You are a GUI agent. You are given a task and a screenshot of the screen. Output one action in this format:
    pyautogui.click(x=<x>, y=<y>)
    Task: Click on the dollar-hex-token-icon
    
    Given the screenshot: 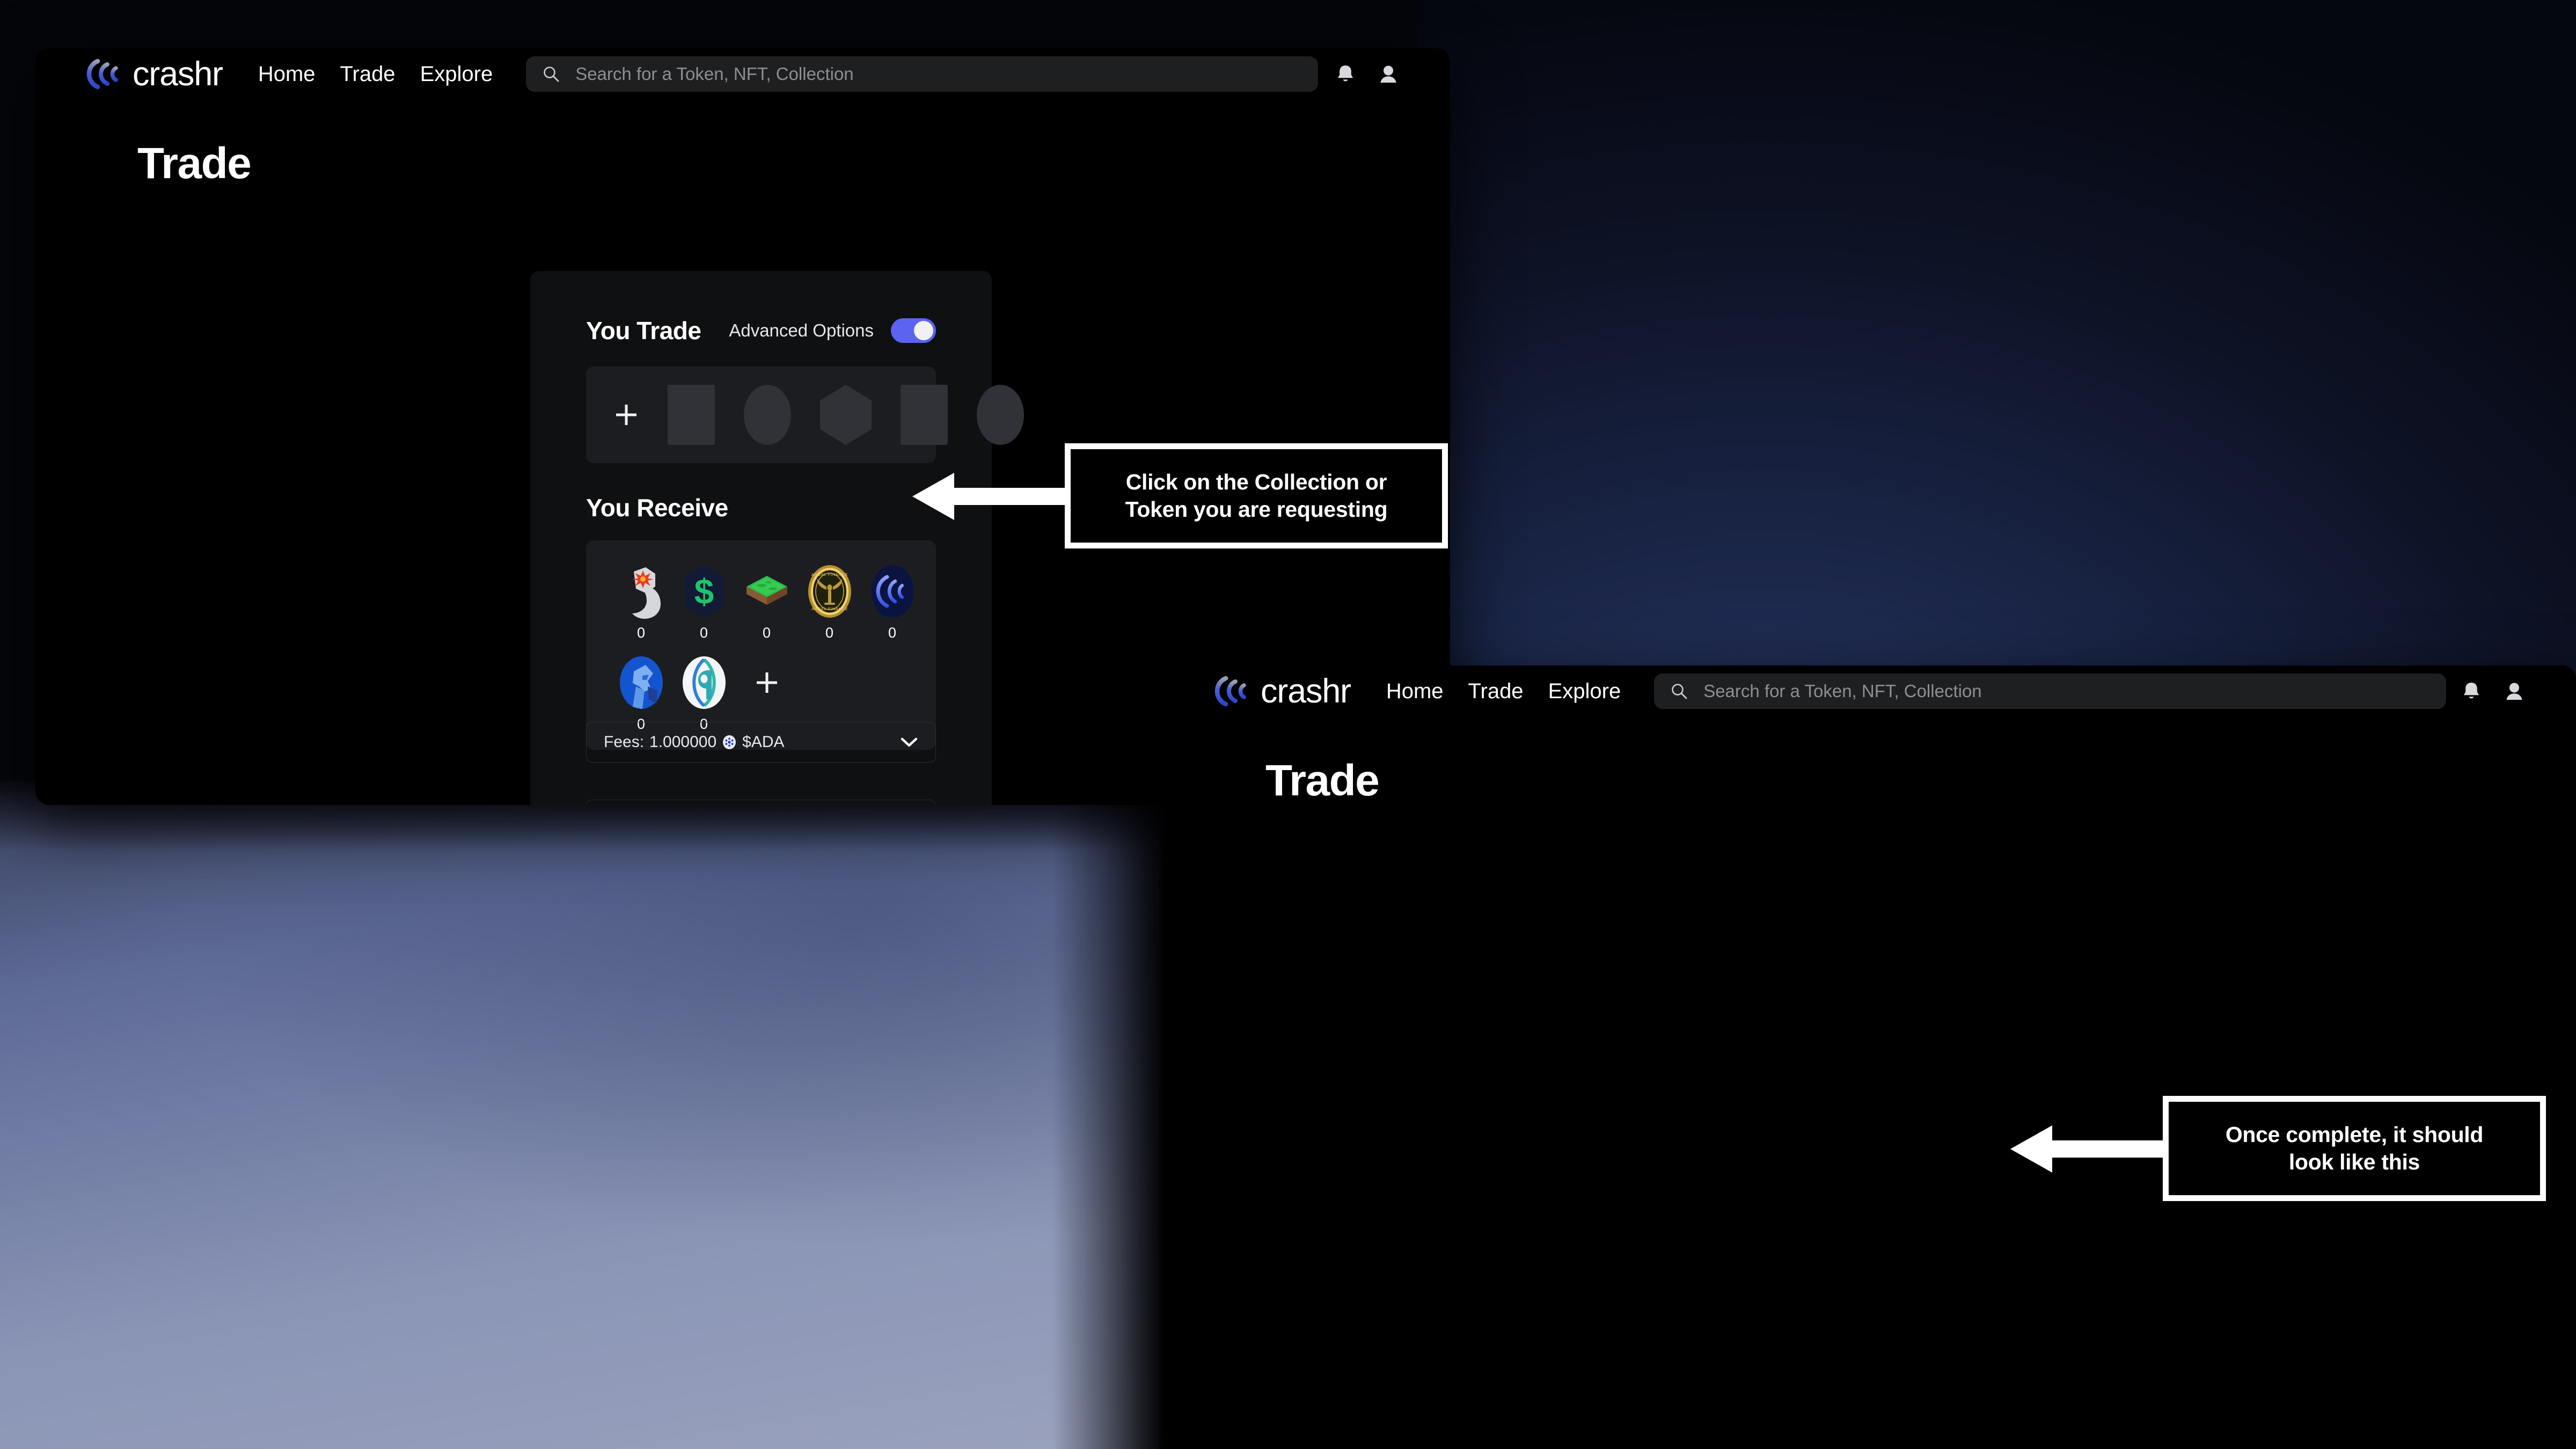 What is the action you would take?
    pyautogui.click(x=704, y=591)
    